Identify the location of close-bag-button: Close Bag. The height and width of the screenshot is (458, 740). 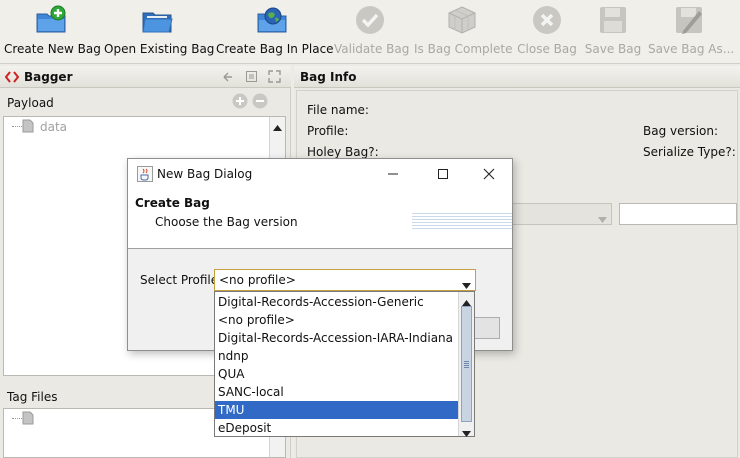
(547, 32).